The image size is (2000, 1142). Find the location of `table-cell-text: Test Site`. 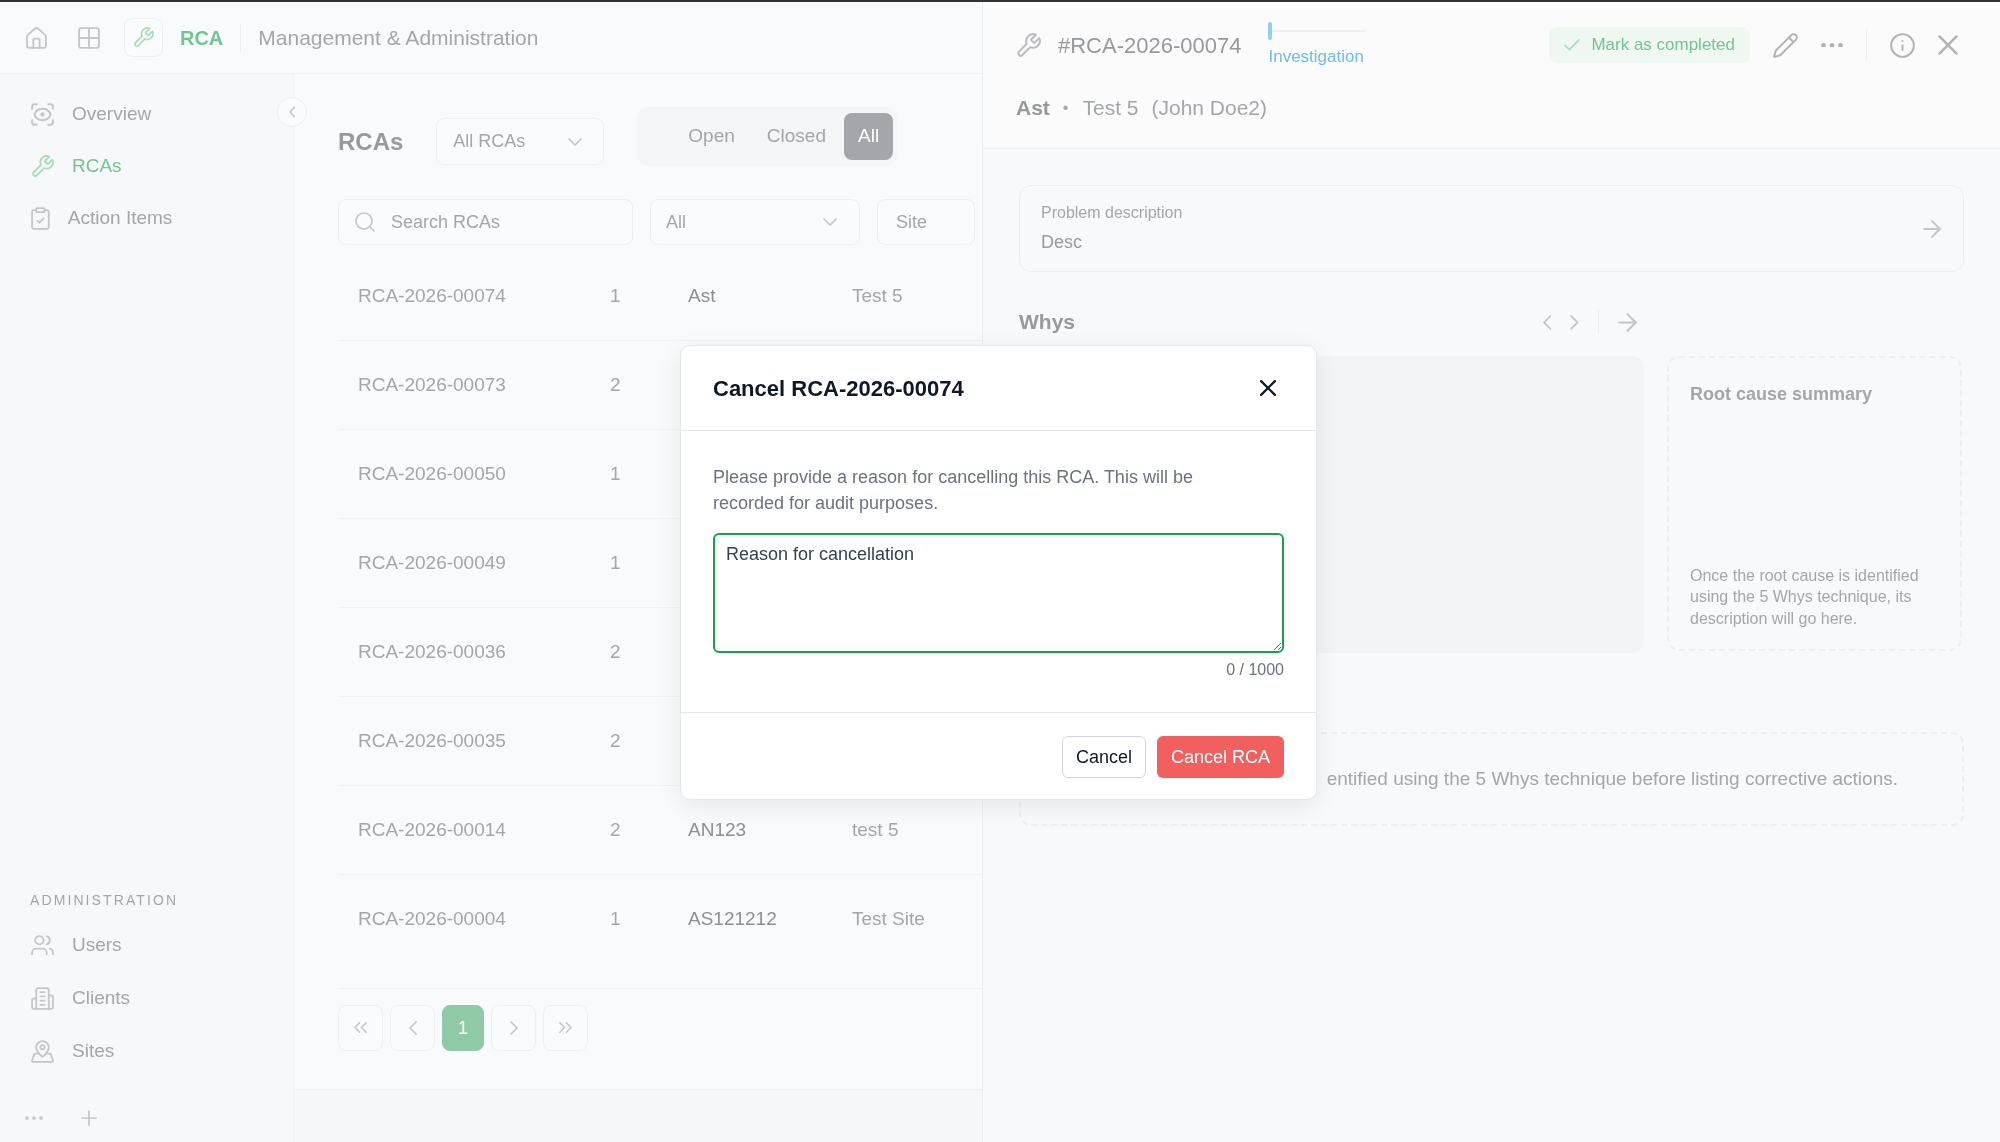

table-cell-text: Test Site is located at coordinates (888, 919).